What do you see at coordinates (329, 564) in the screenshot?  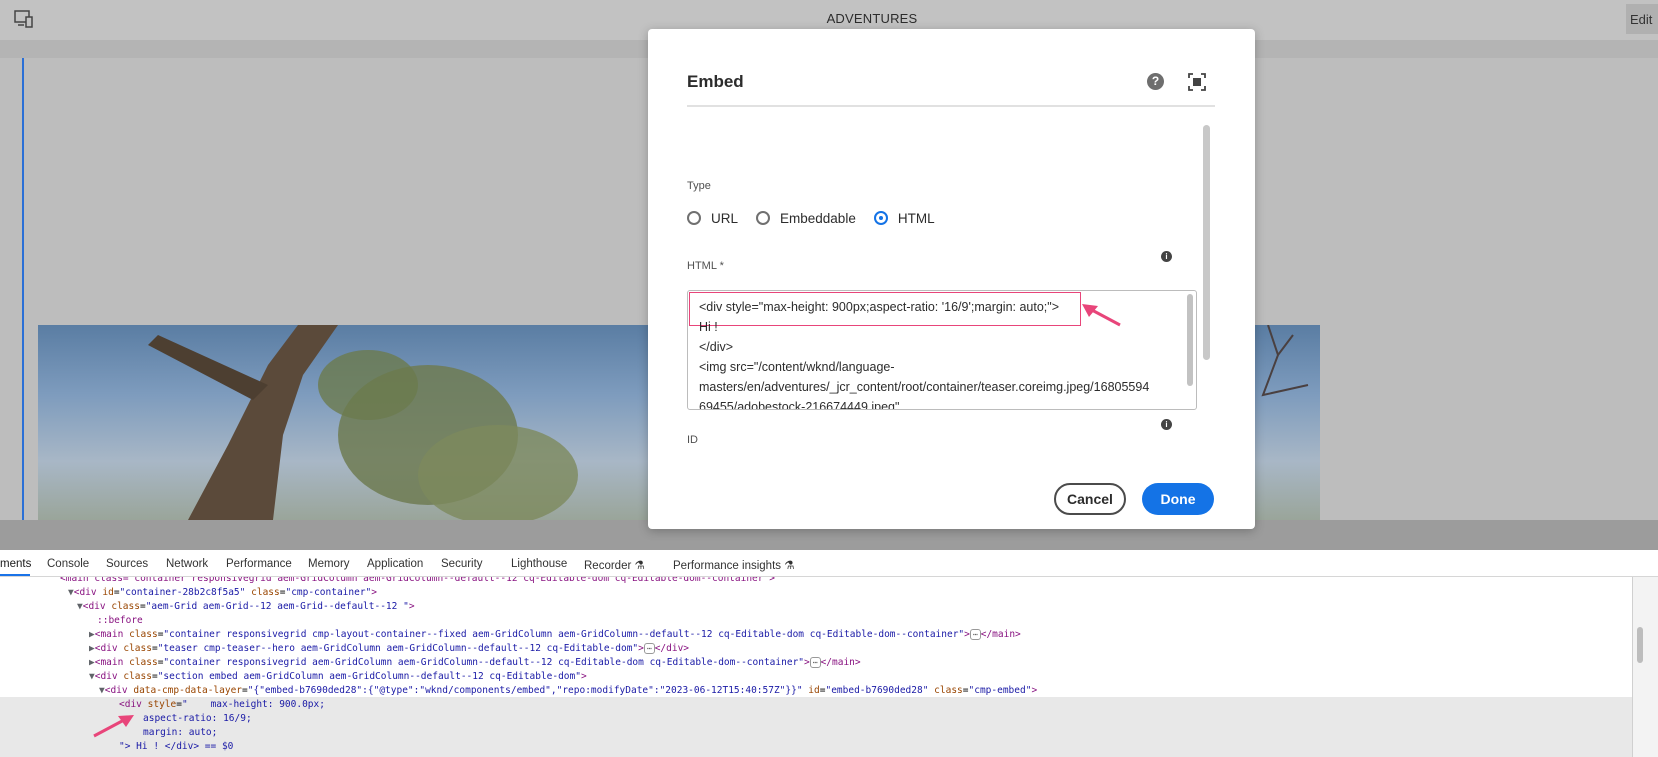 I see `tab-memory: Memory` at bounding box center [329, 564].